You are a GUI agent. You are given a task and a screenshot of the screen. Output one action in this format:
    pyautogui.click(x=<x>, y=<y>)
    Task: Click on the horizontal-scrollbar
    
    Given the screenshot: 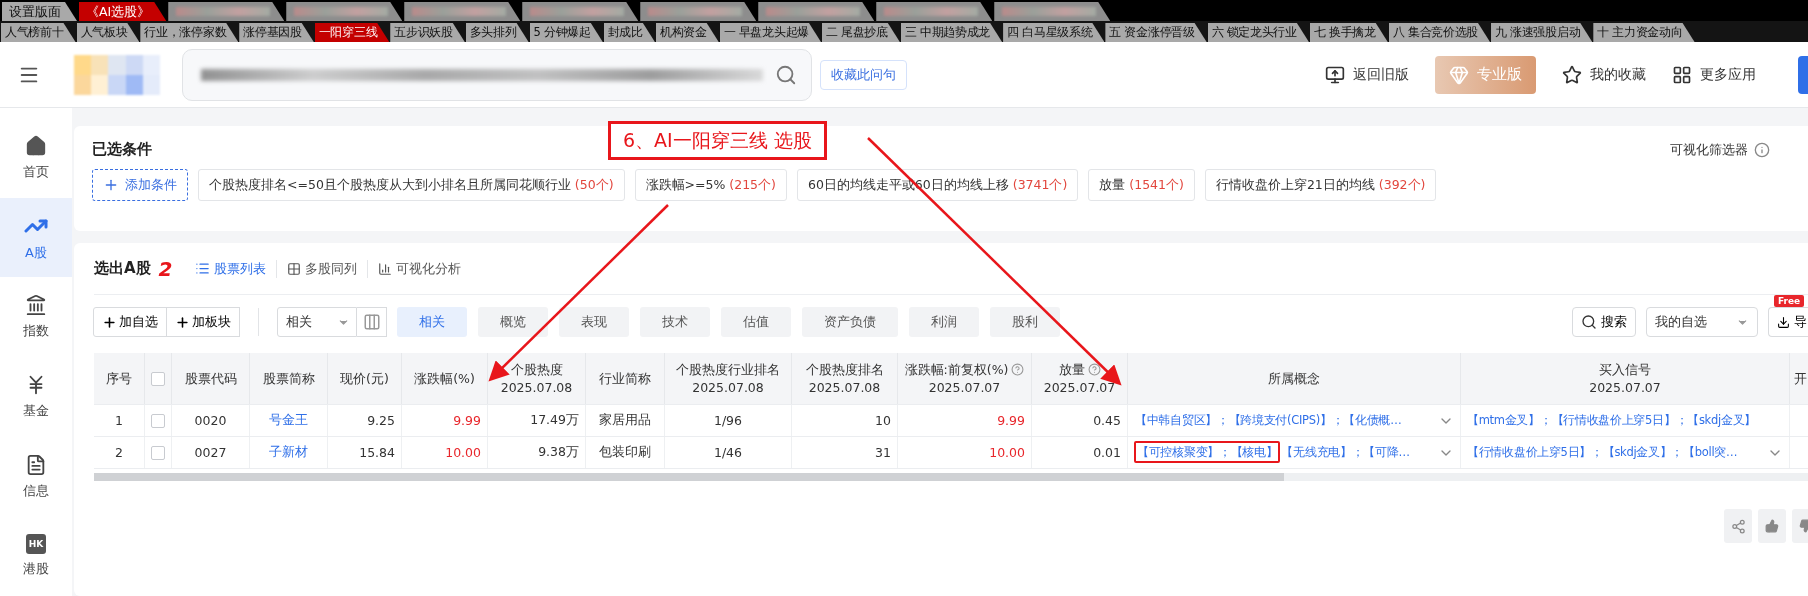 What is the action you would take?
    pyautogui.click(x=951, y=477)
    